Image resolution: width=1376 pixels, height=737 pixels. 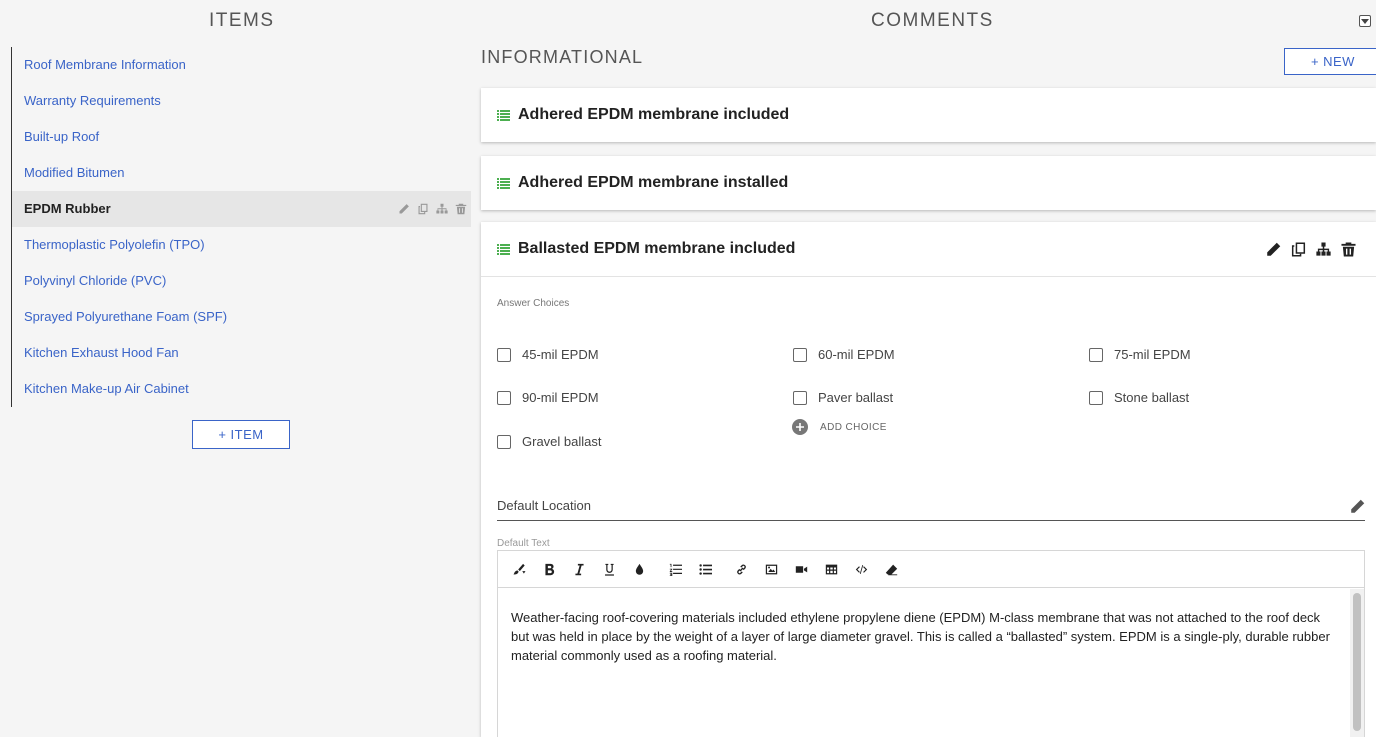 What do you see at coordinates (241, 317) in the screenshot?
I see `sidebar-item-sprayed-polyurethane-foam: Sprayed Polyurethane Foam (SPF)` at bounding box center [241, 317].